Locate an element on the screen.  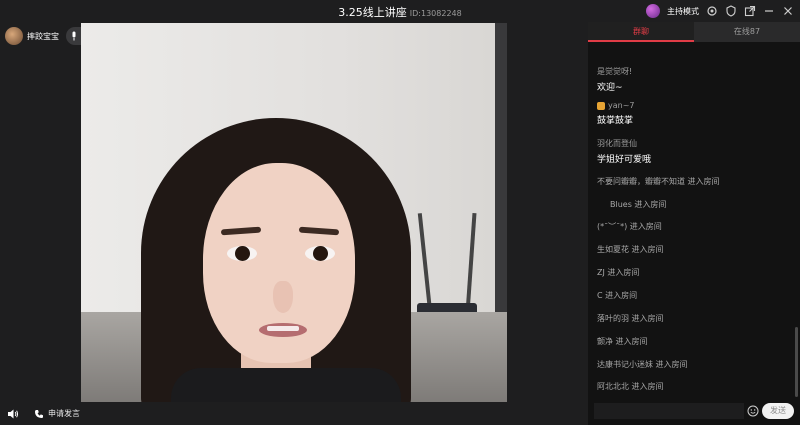
host-name: 摔跤宝宝 is located at coordinates (43, 36).